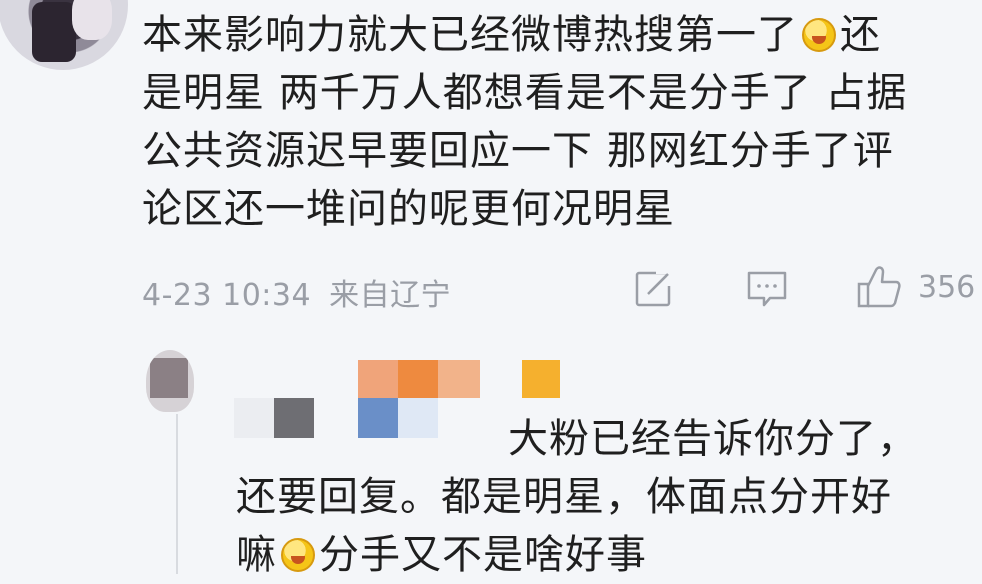 This screenshot has height=584, width=982. Describe the element at coordinates (470, 35) in the screenshot. I see `comment-text-part1: 本来影响力就大已经微博热搜第一了` at that location.